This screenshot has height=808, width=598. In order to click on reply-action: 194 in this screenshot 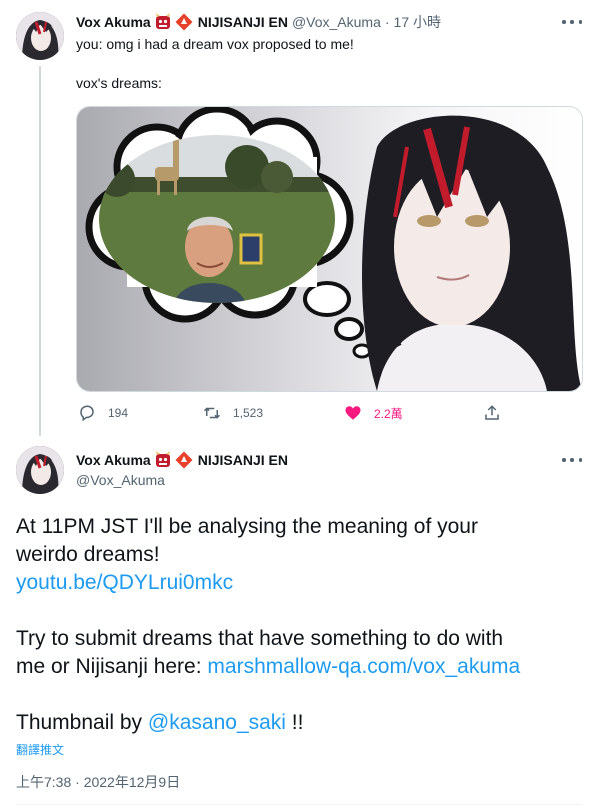, I will do `click(103, 413)`.